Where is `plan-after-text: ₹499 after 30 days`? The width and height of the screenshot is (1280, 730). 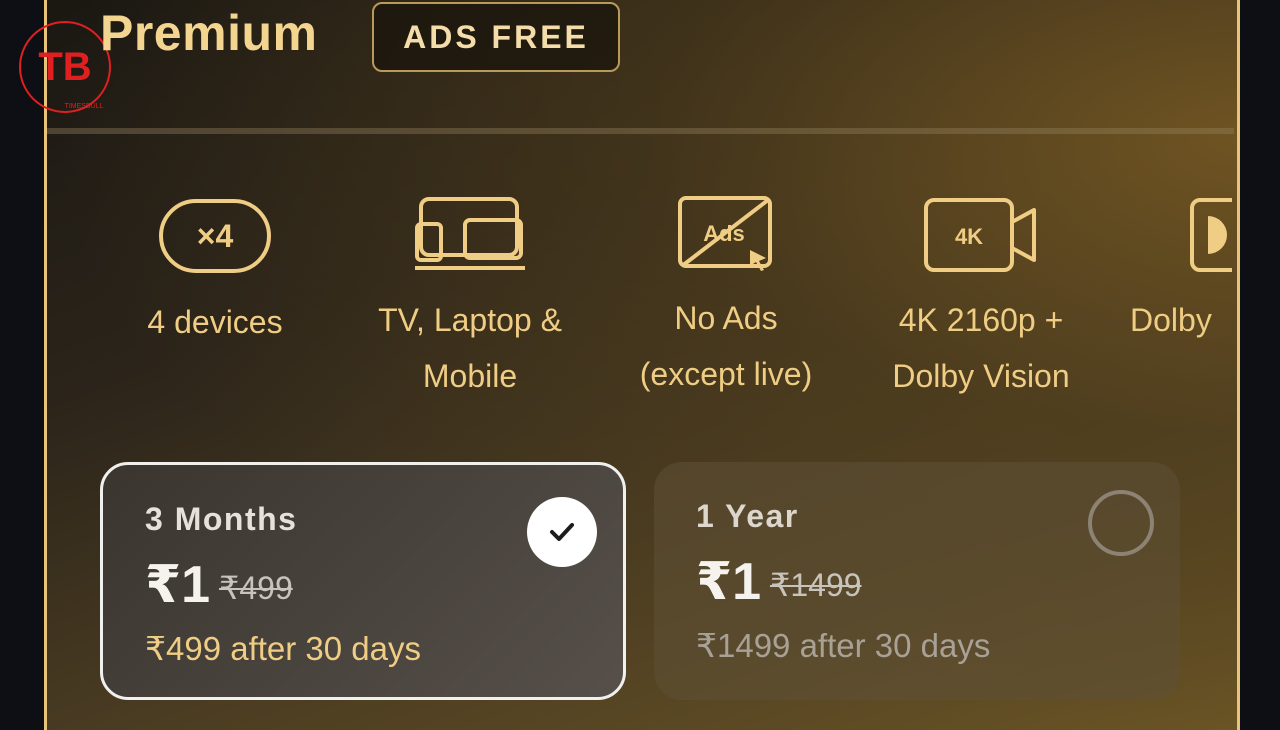
plan-after-text: ₹499 after 30 days is located at coordinates (283, 648).